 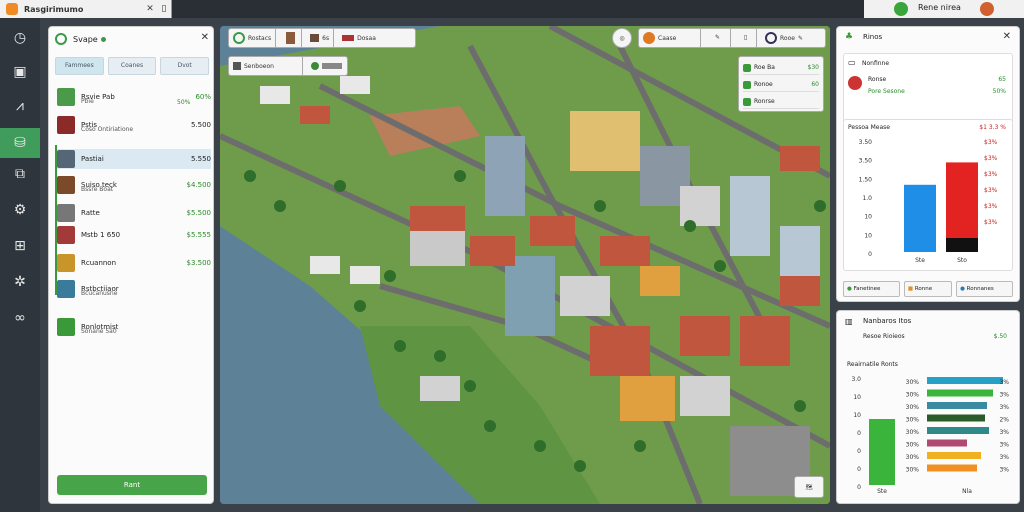 What do you see at coordinates (781, 68) in the screenshot?
I see `info-row: Roe Ba $30` at bounding box center [781, 68].